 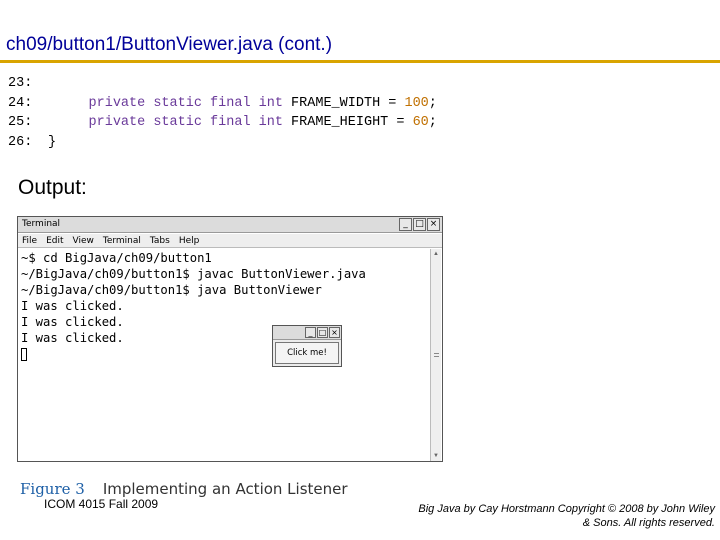 I want to click on code-text: FRAME_HEIGHT =, so click(x=347, y=122).